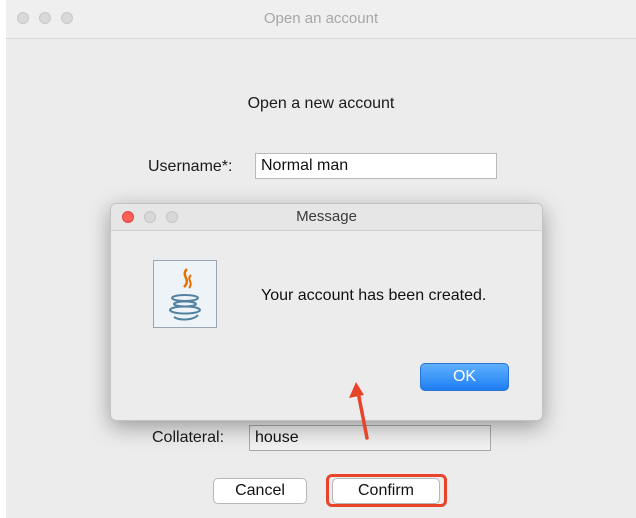 This screenshot has width=636, height=518. Describe the element at coordinates (359, 411) in the screenshot. I see `red-arrow-annotation` at that location.